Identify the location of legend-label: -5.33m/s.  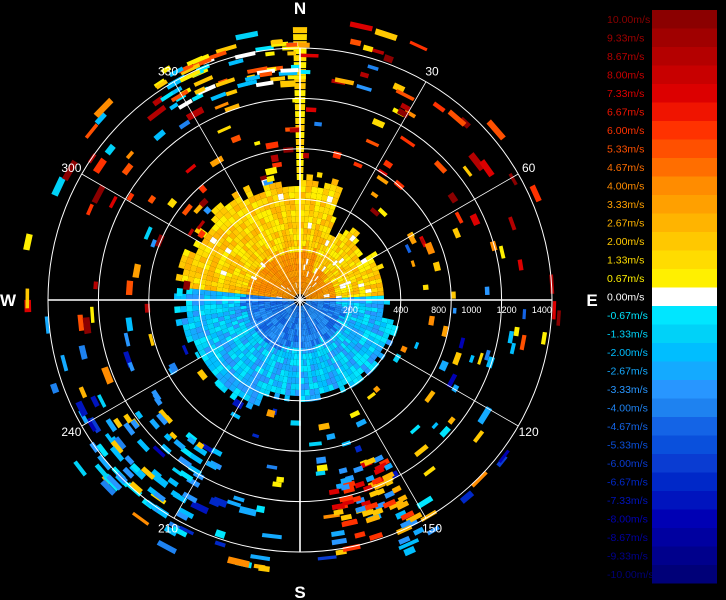
(627, 446).